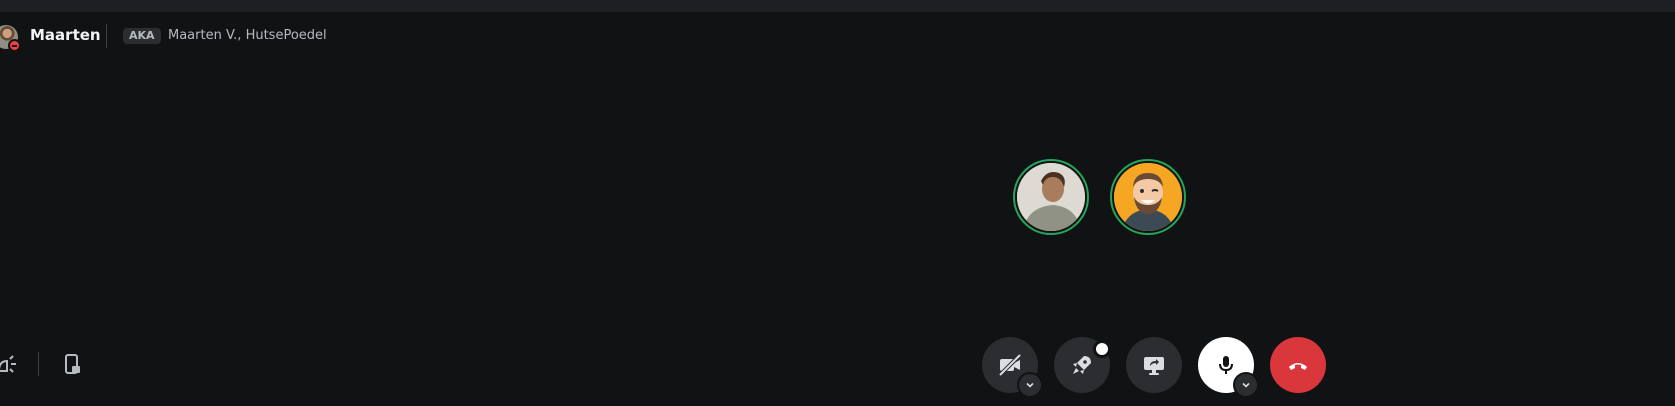 The image size is (1675, 406). What do you see at coordinates (1010, 365) in the screenshot?
I see `camera-off-icon` at bounding box center [1010, 365].